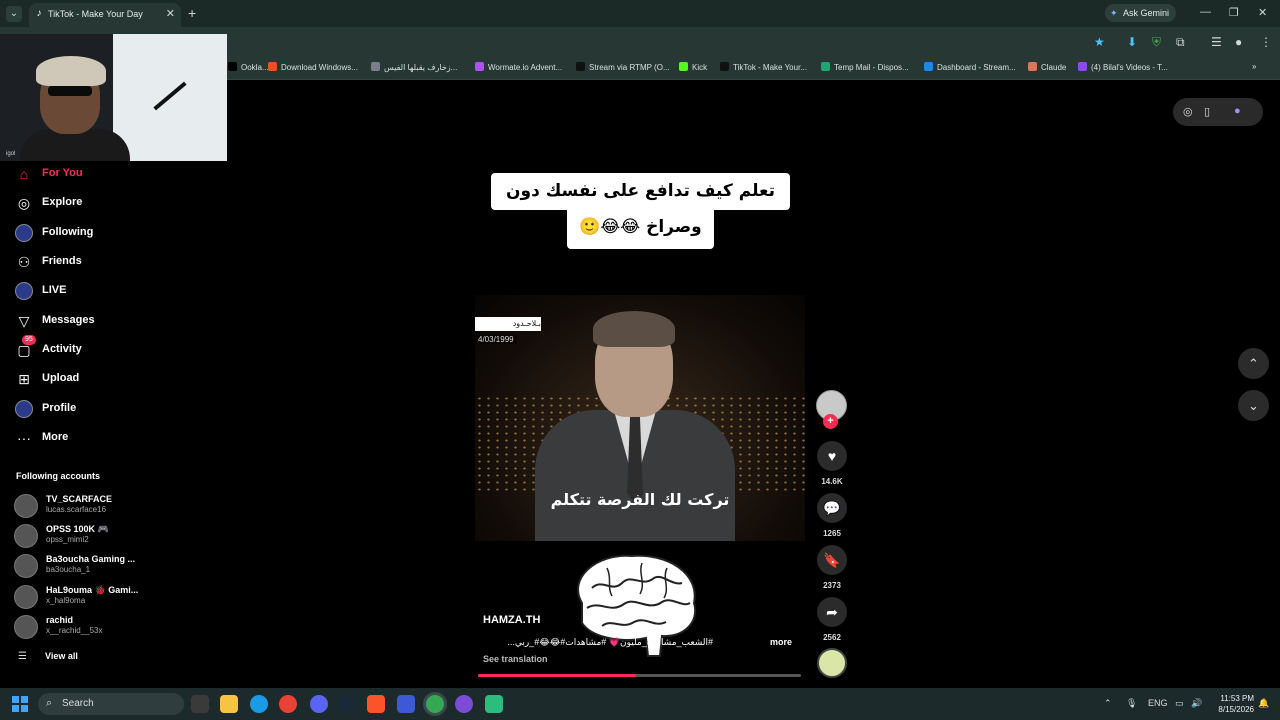  What do you see at coordinates (113, 97) in the screenshot?
I see `webcam-overlay: igol` at bounding box center [113, 97].